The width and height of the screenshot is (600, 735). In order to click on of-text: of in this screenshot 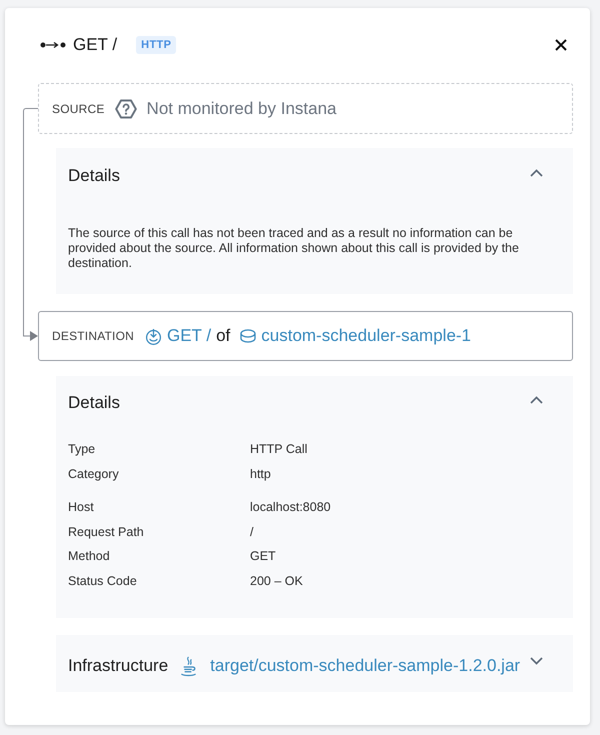, I will do `click(223, 336)`.